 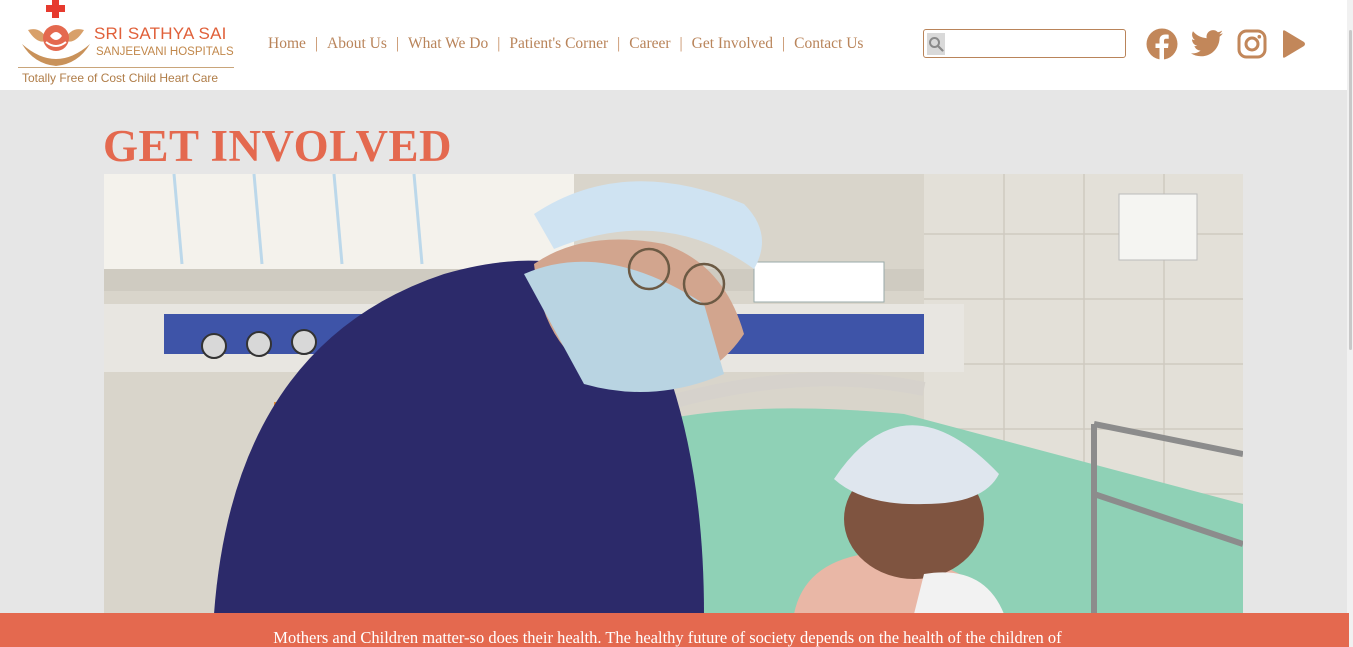 What do you see at coordinates (357, 44) in the screenshot?
I see `nav-about-us: About Us` at bounding box center [357, 44].